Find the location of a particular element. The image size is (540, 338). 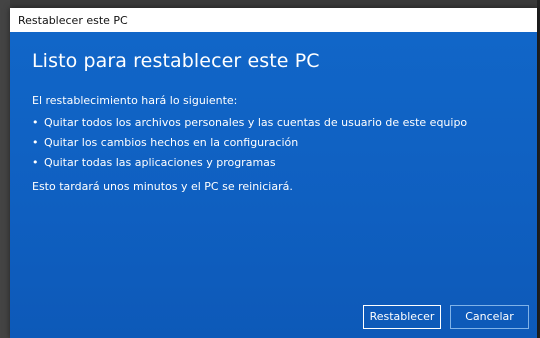

cancel-button: Cancelar is located at coordinates (489, 317).